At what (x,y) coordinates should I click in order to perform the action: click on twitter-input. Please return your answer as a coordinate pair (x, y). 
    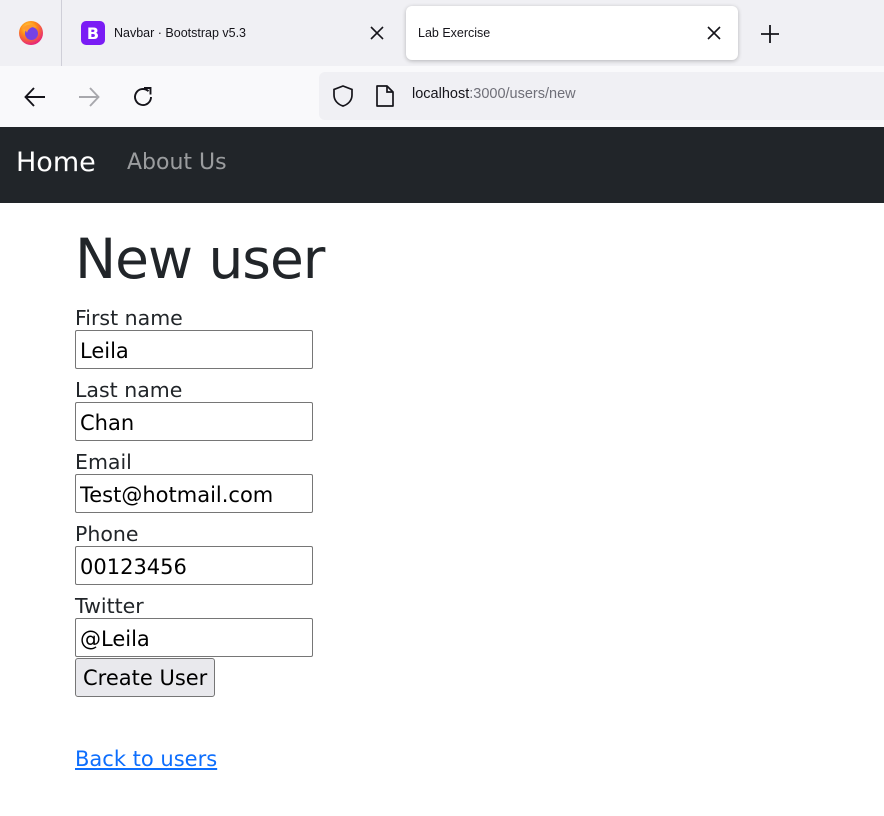
    Looking at the image, I should click on (194, 637).